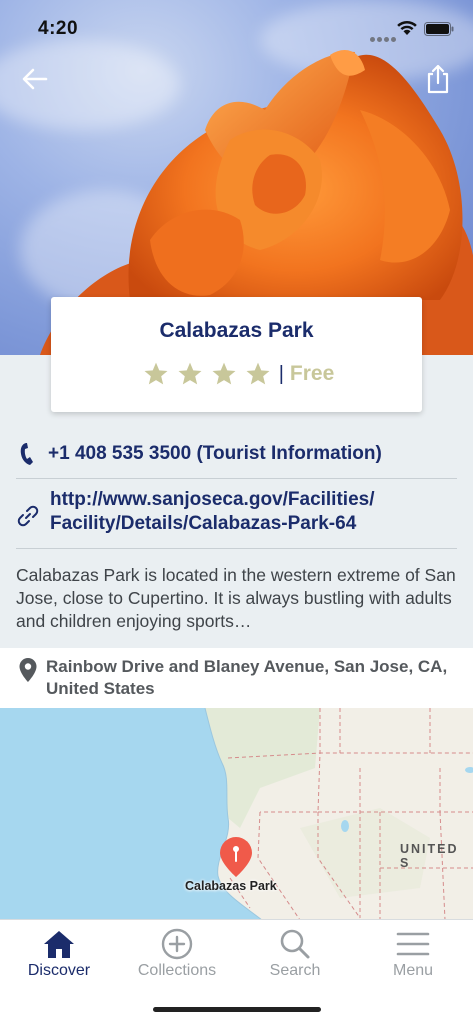 This screenshot has height=1025, width=473. What do you see at coordinates (28, 516) in the screenshot?
I see `link-icon` at bounding box center [28, 516].